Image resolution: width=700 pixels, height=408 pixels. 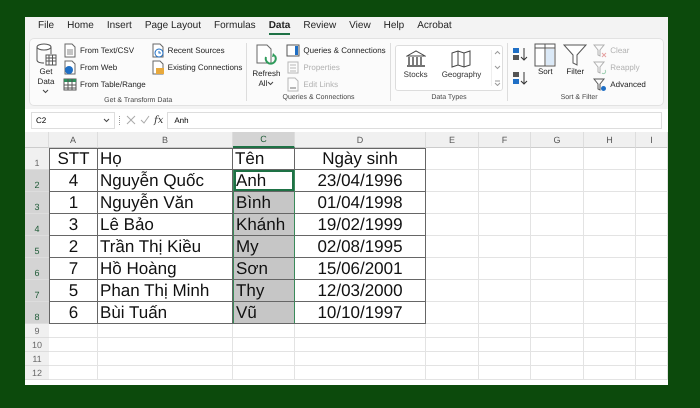 What do you see at coordinates (360, 140) in the screenshot?
I see `column-header: D` at bounding box center [360, 140].